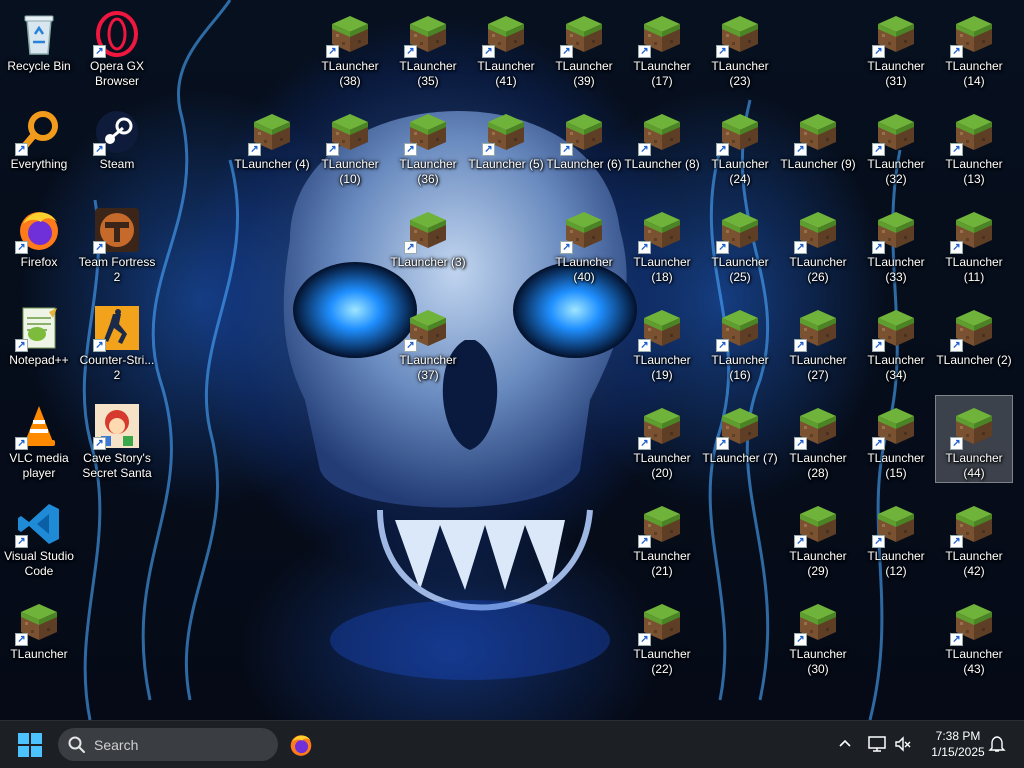 The image size is (1024, 768). Describe the element at coordinates (39, 243) in the screenshot. I see `firefox-shortcut: ↗ Firefox` at that location.